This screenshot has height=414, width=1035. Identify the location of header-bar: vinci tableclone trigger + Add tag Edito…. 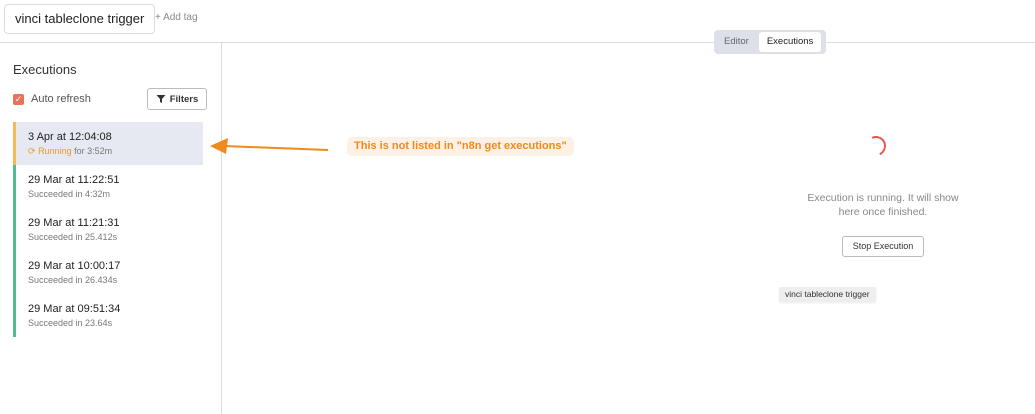
(517, 27).